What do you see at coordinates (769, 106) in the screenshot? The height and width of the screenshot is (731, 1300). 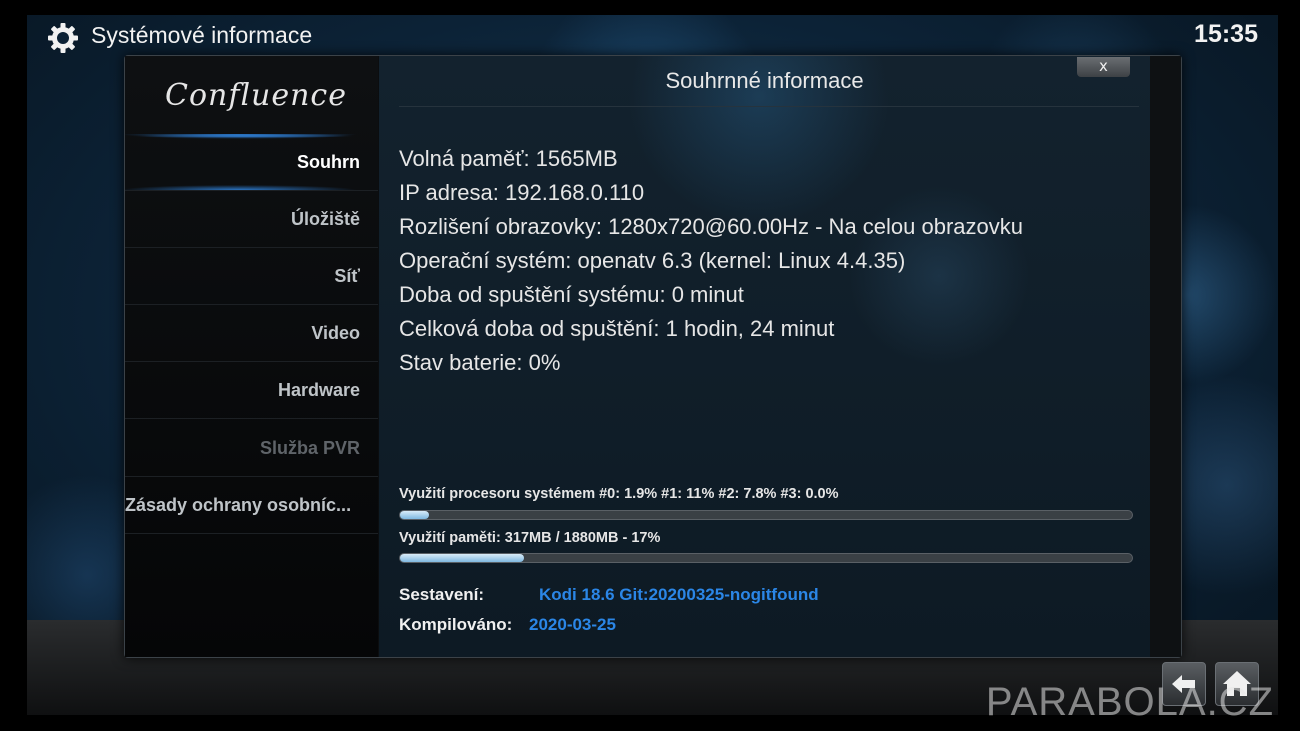 I see `title-divider` at bounding box center [769, 106].